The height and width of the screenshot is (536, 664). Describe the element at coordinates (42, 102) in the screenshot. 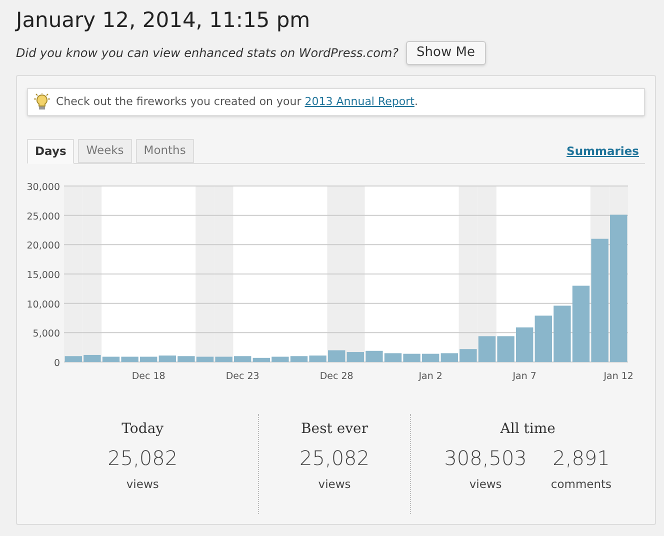

I see `lightbulb-icon` at that location.